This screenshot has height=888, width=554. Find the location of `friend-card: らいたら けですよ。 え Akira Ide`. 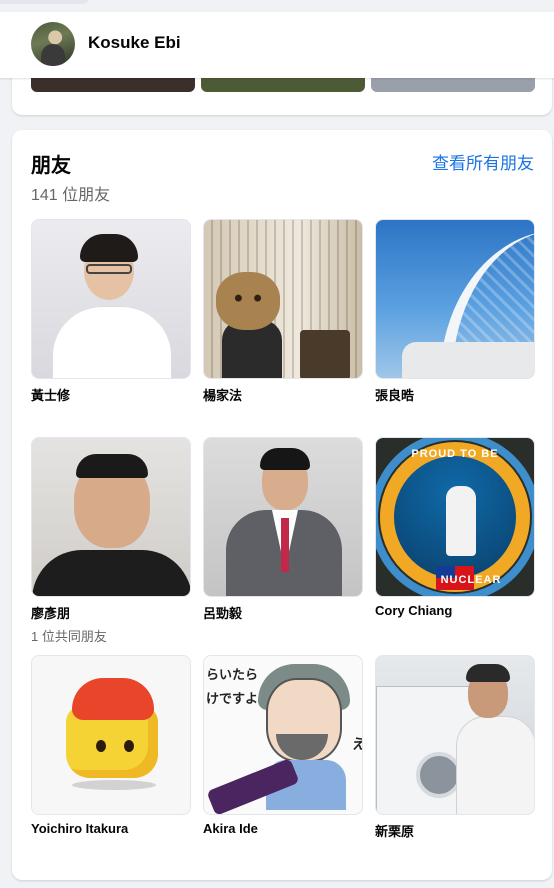

friend-card: らいたら けですよ。 え Akira Ide is located at coordinates (283, 745).